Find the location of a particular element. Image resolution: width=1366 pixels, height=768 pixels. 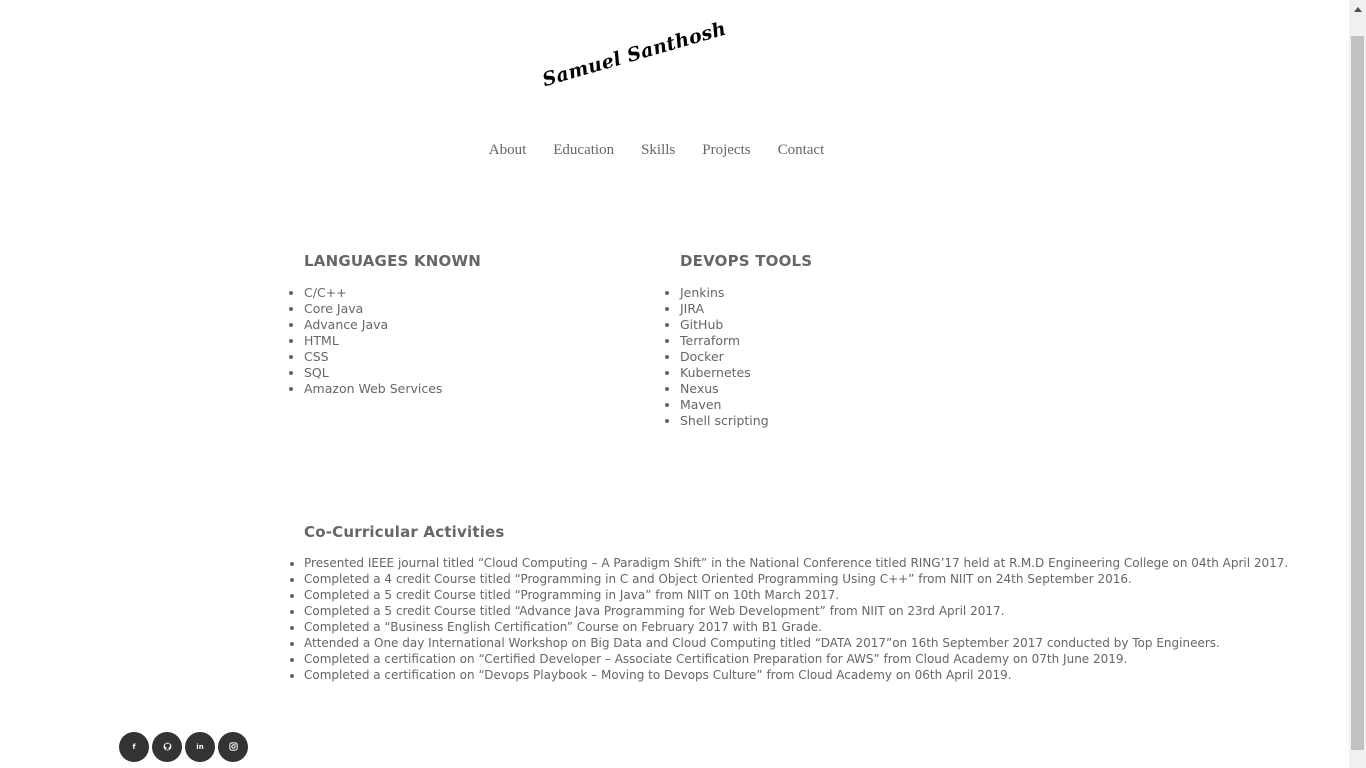

nav-skills: Skills is located at coordinates (658, 150).